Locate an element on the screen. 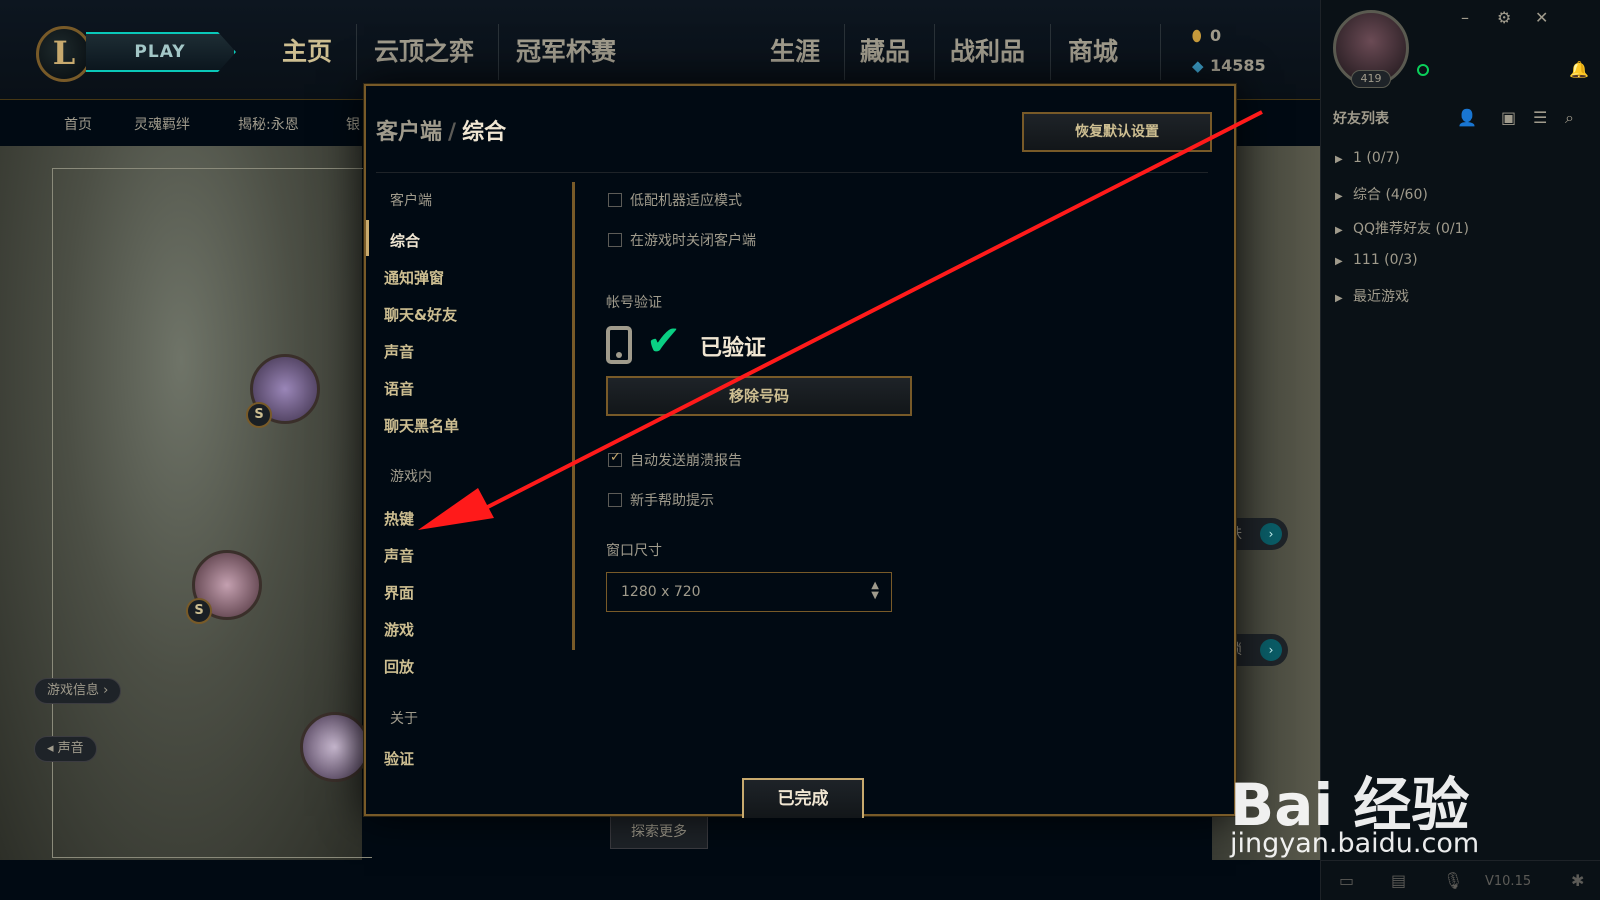  tab-profile: 生涯 is located at coordinates (795, 52).